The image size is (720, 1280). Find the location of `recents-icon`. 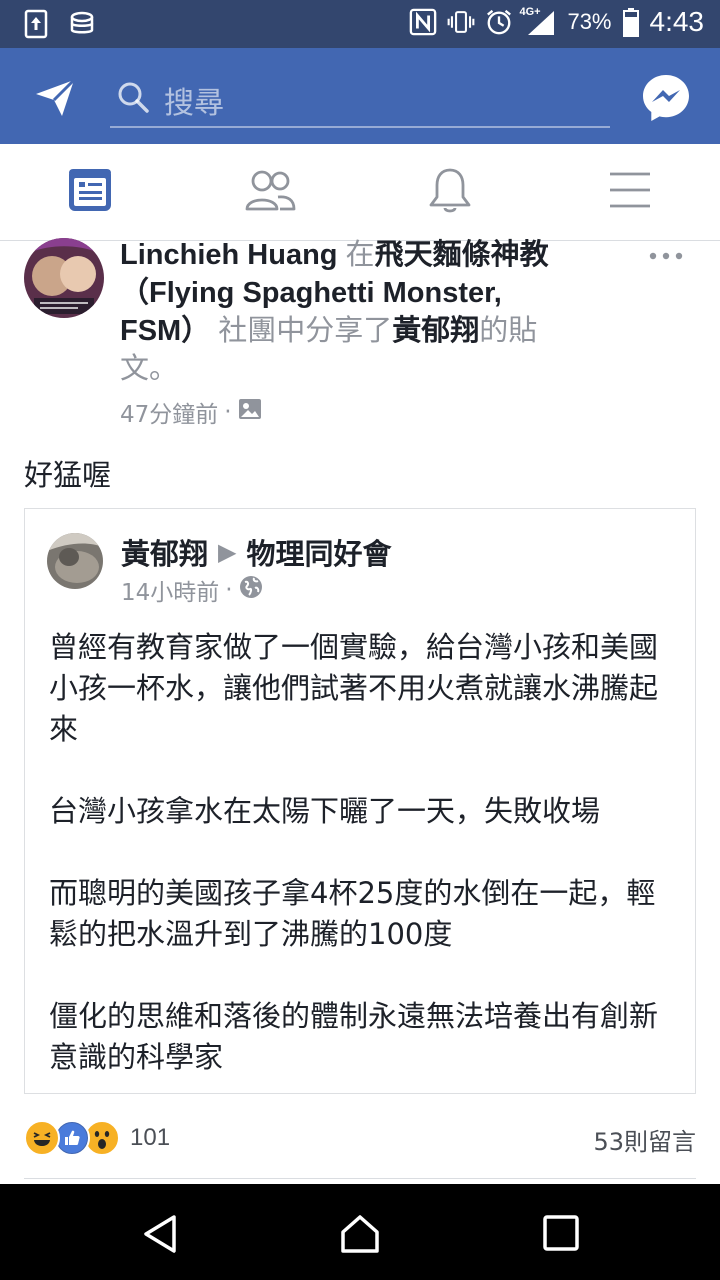

recents-icon is located at coordinates (562, 1234).